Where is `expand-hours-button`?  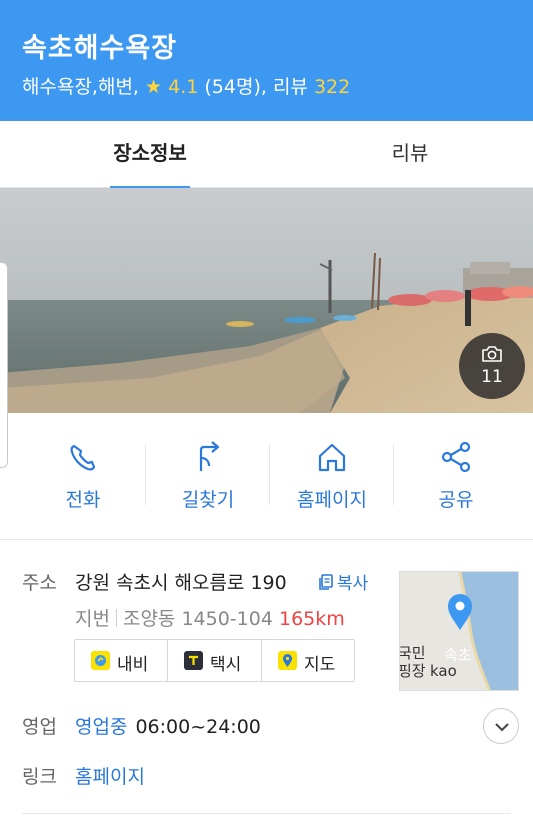
expand-hours-button is located at coordinates (501, 726).